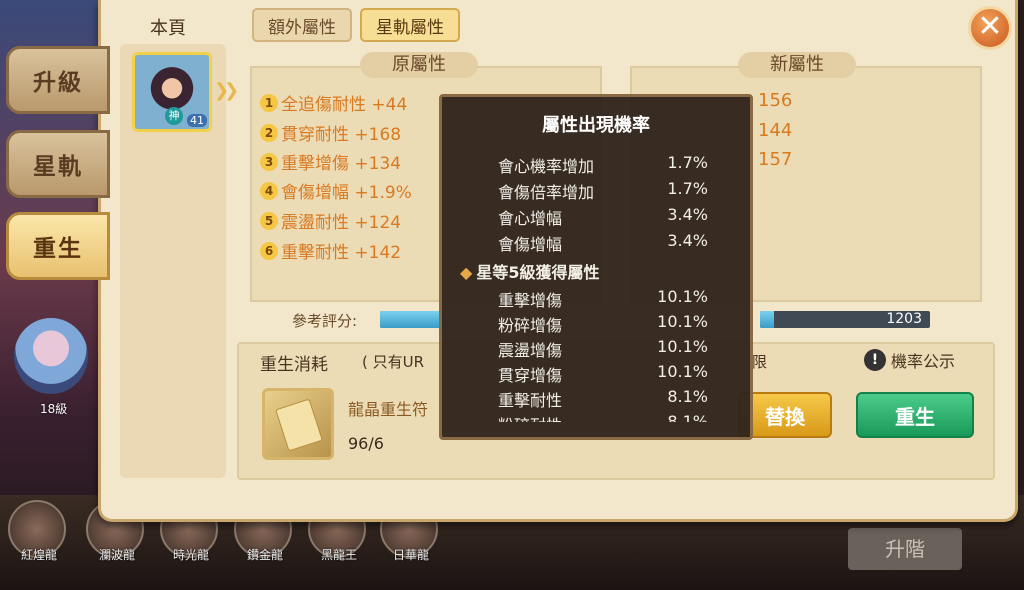 The image size is (1024, 590). What do you see at coordinates (264, 555) in the screenshot?
I see `hero-name: 鑽金龍` at bounding box center [264, 555].